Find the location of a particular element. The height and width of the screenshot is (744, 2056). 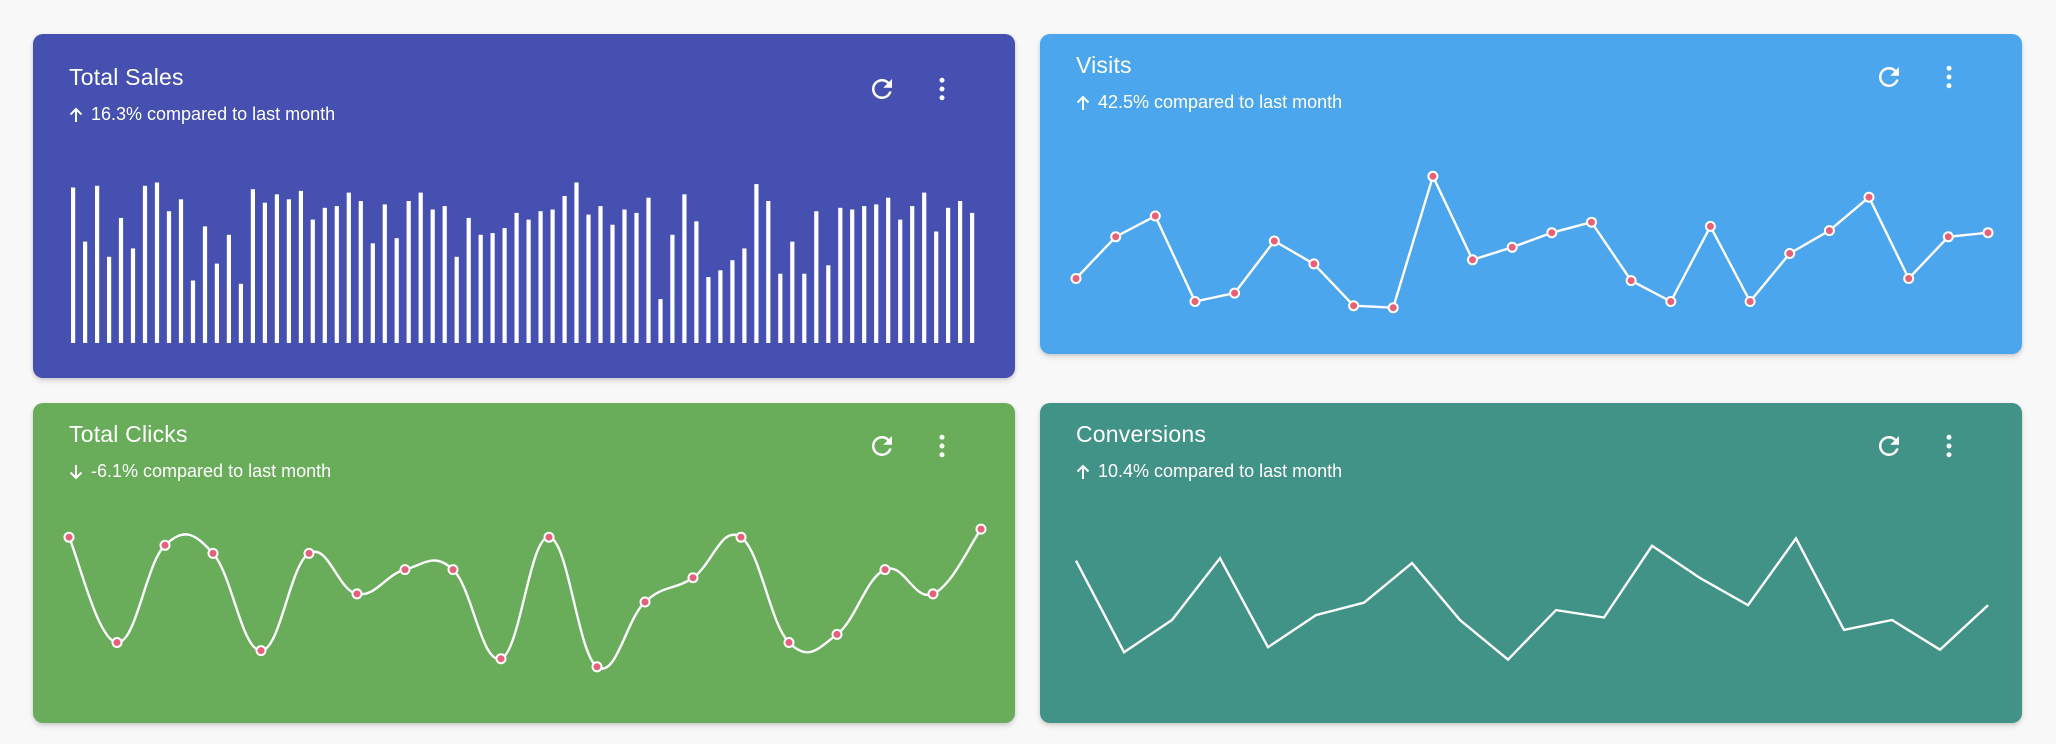

sales-bar-chart is located at coordinates (523, 262).